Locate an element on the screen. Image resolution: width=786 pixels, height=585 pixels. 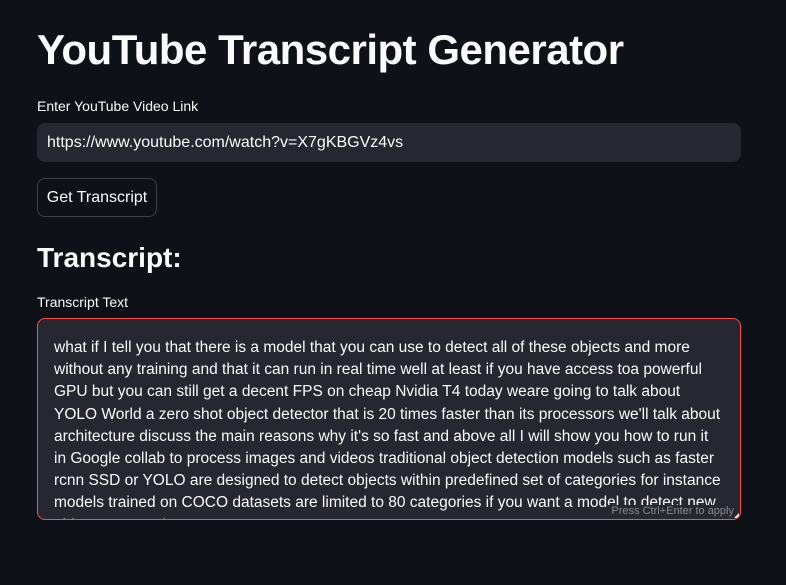
transcript-text-label: Transcript Text is located at coordinates (83, 302).